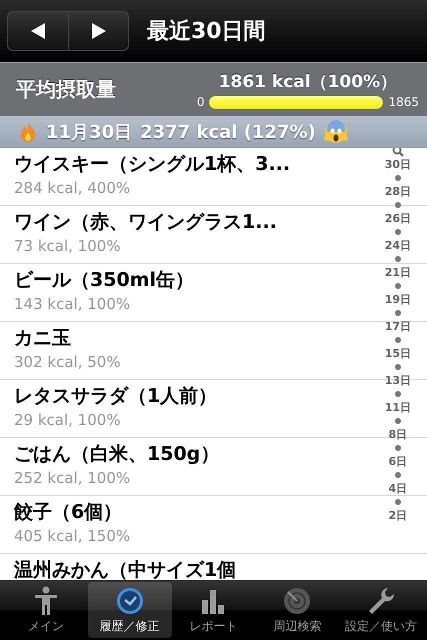  Describe the element at coordinates (72, 478) in the screenshot. I see `food-detail: 252 kcal, 100%` at that location.